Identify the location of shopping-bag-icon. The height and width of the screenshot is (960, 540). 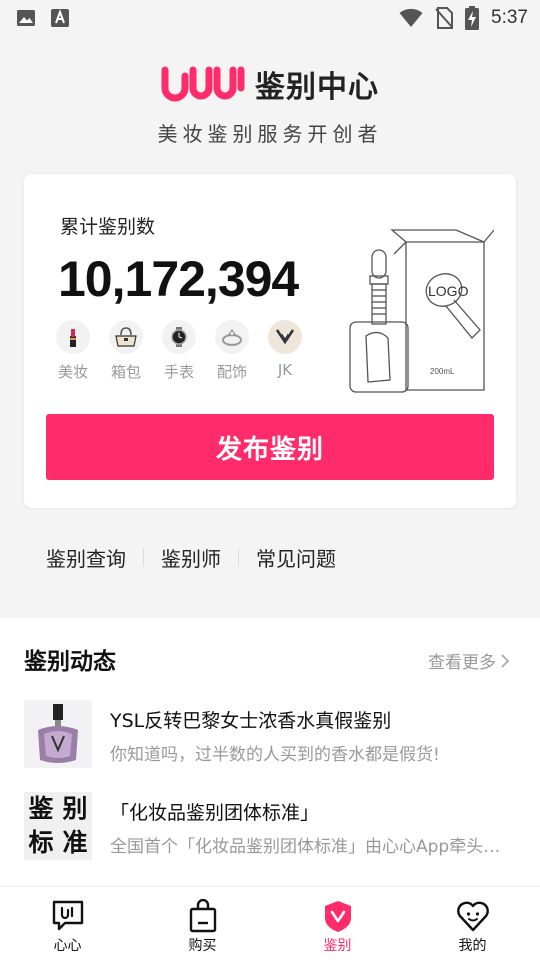
(202, 916).